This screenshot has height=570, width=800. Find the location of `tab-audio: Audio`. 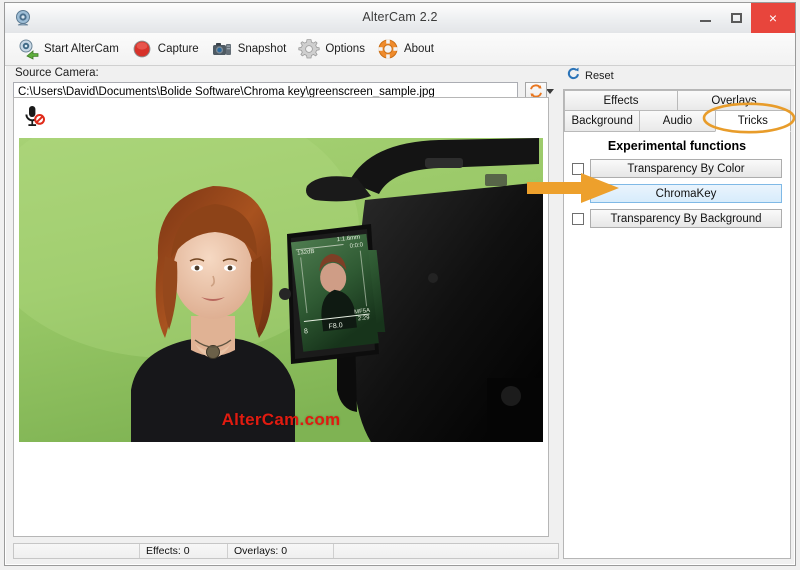

tab-audio: Audio is located at coordinates (677, 121).